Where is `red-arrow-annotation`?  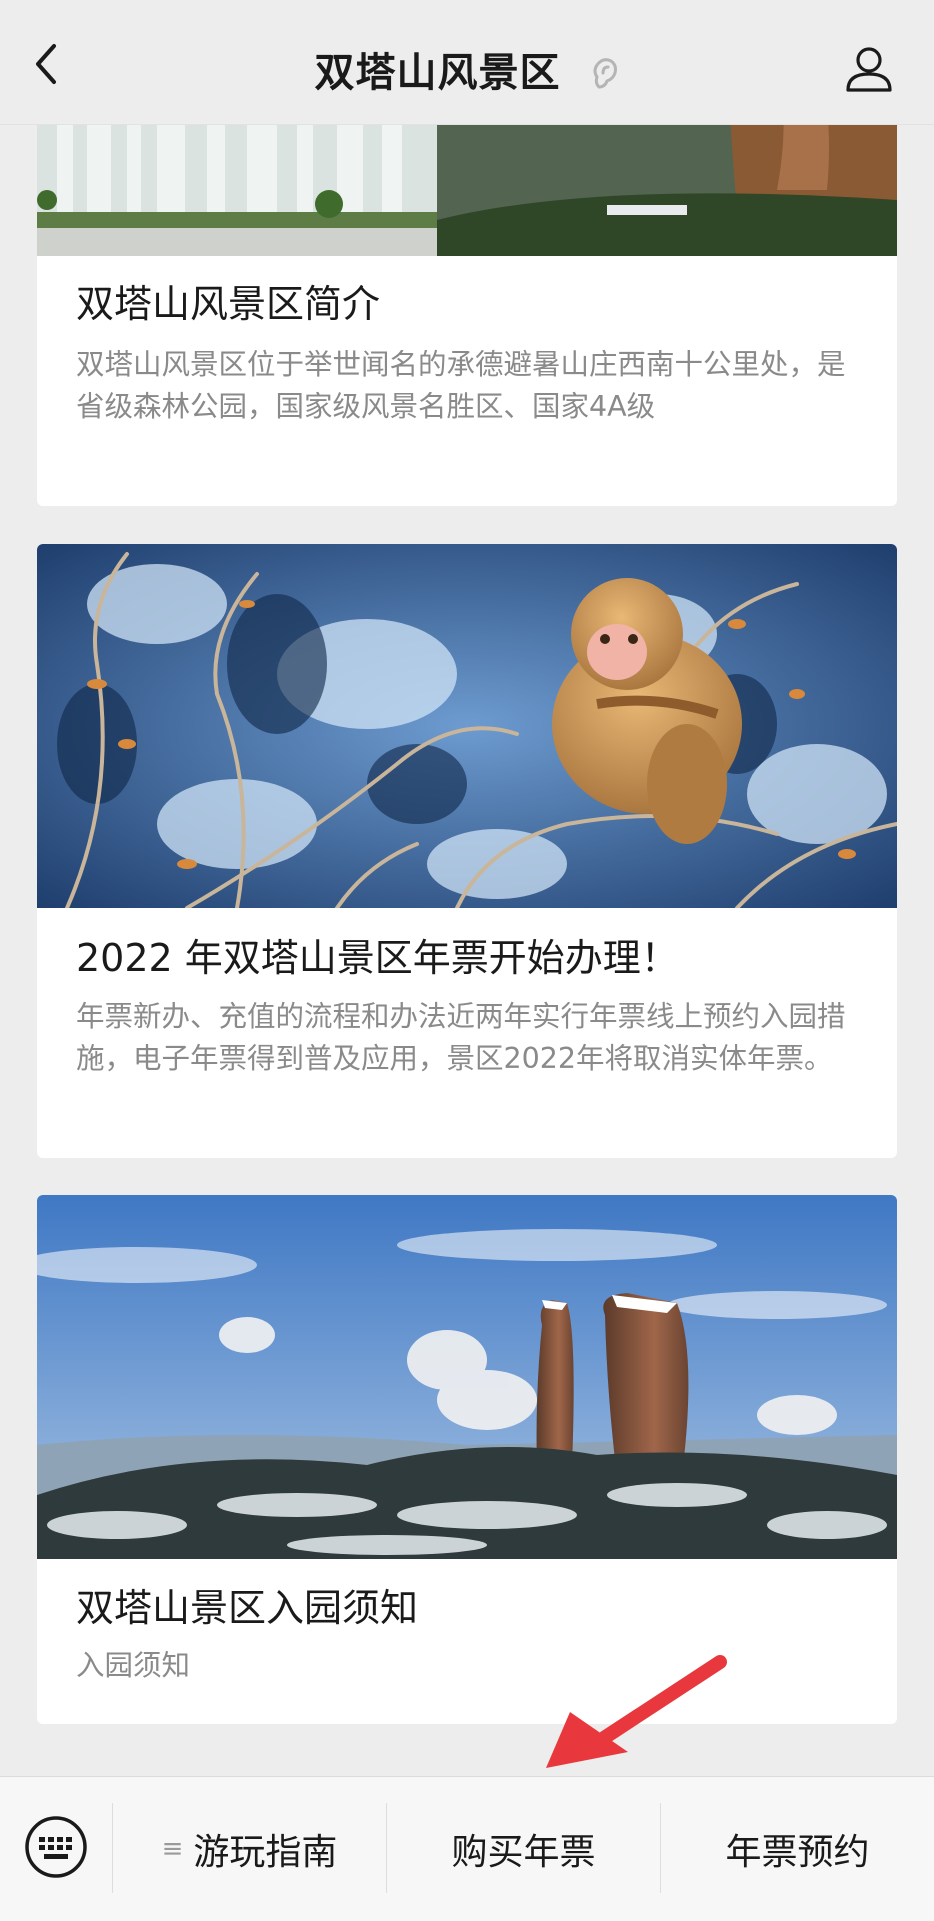 red-arrow-annotation is located at coordinates (636, 1711).